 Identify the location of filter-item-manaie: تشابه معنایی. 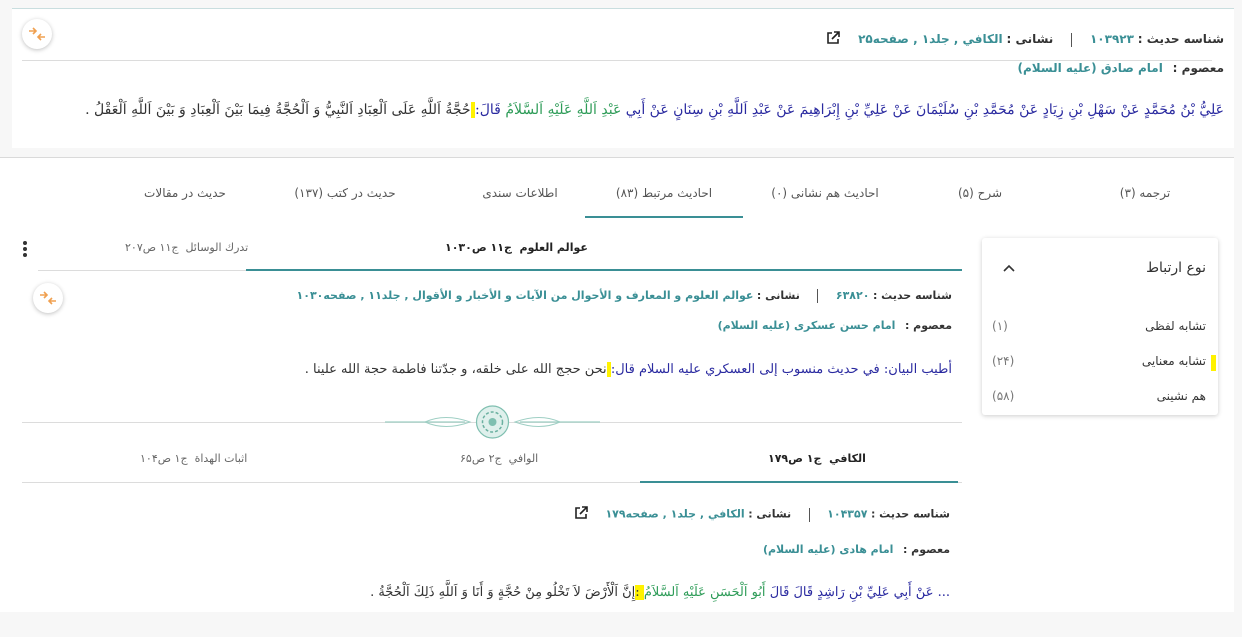
(1174, 361).